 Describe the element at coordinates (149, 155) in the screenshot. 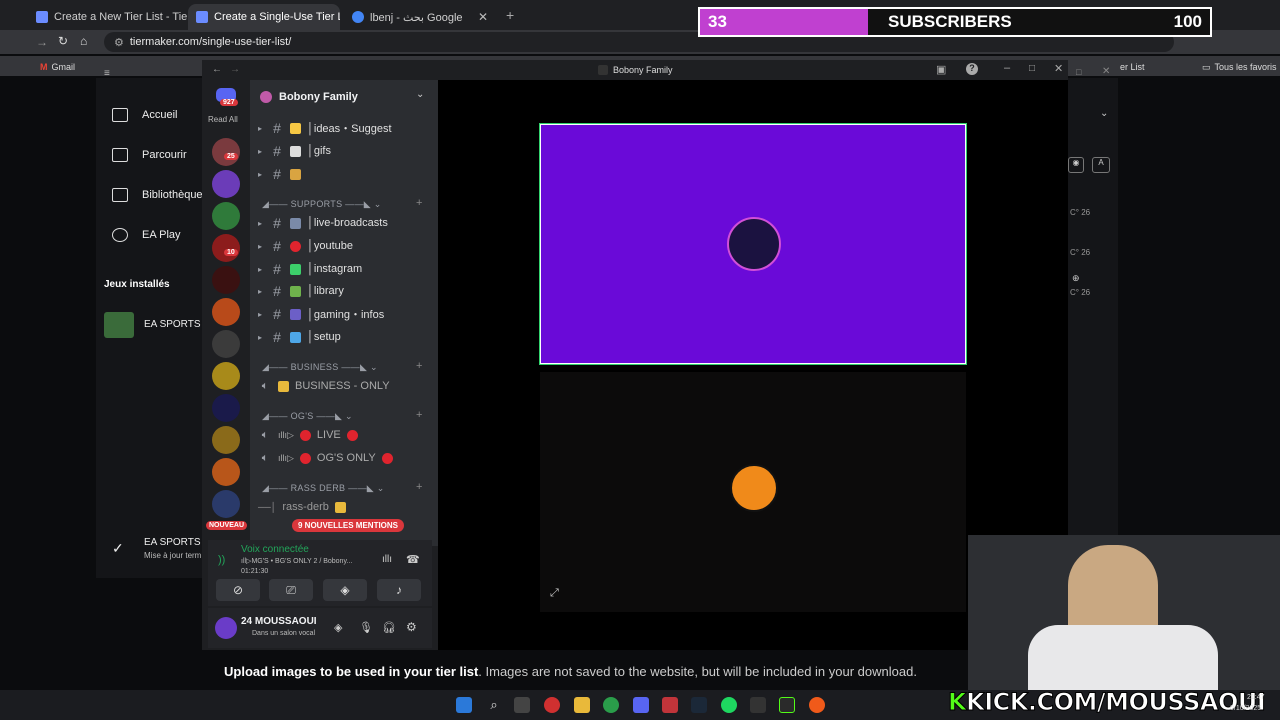

I see `ea-nav-browse: Parcourir` at that location.